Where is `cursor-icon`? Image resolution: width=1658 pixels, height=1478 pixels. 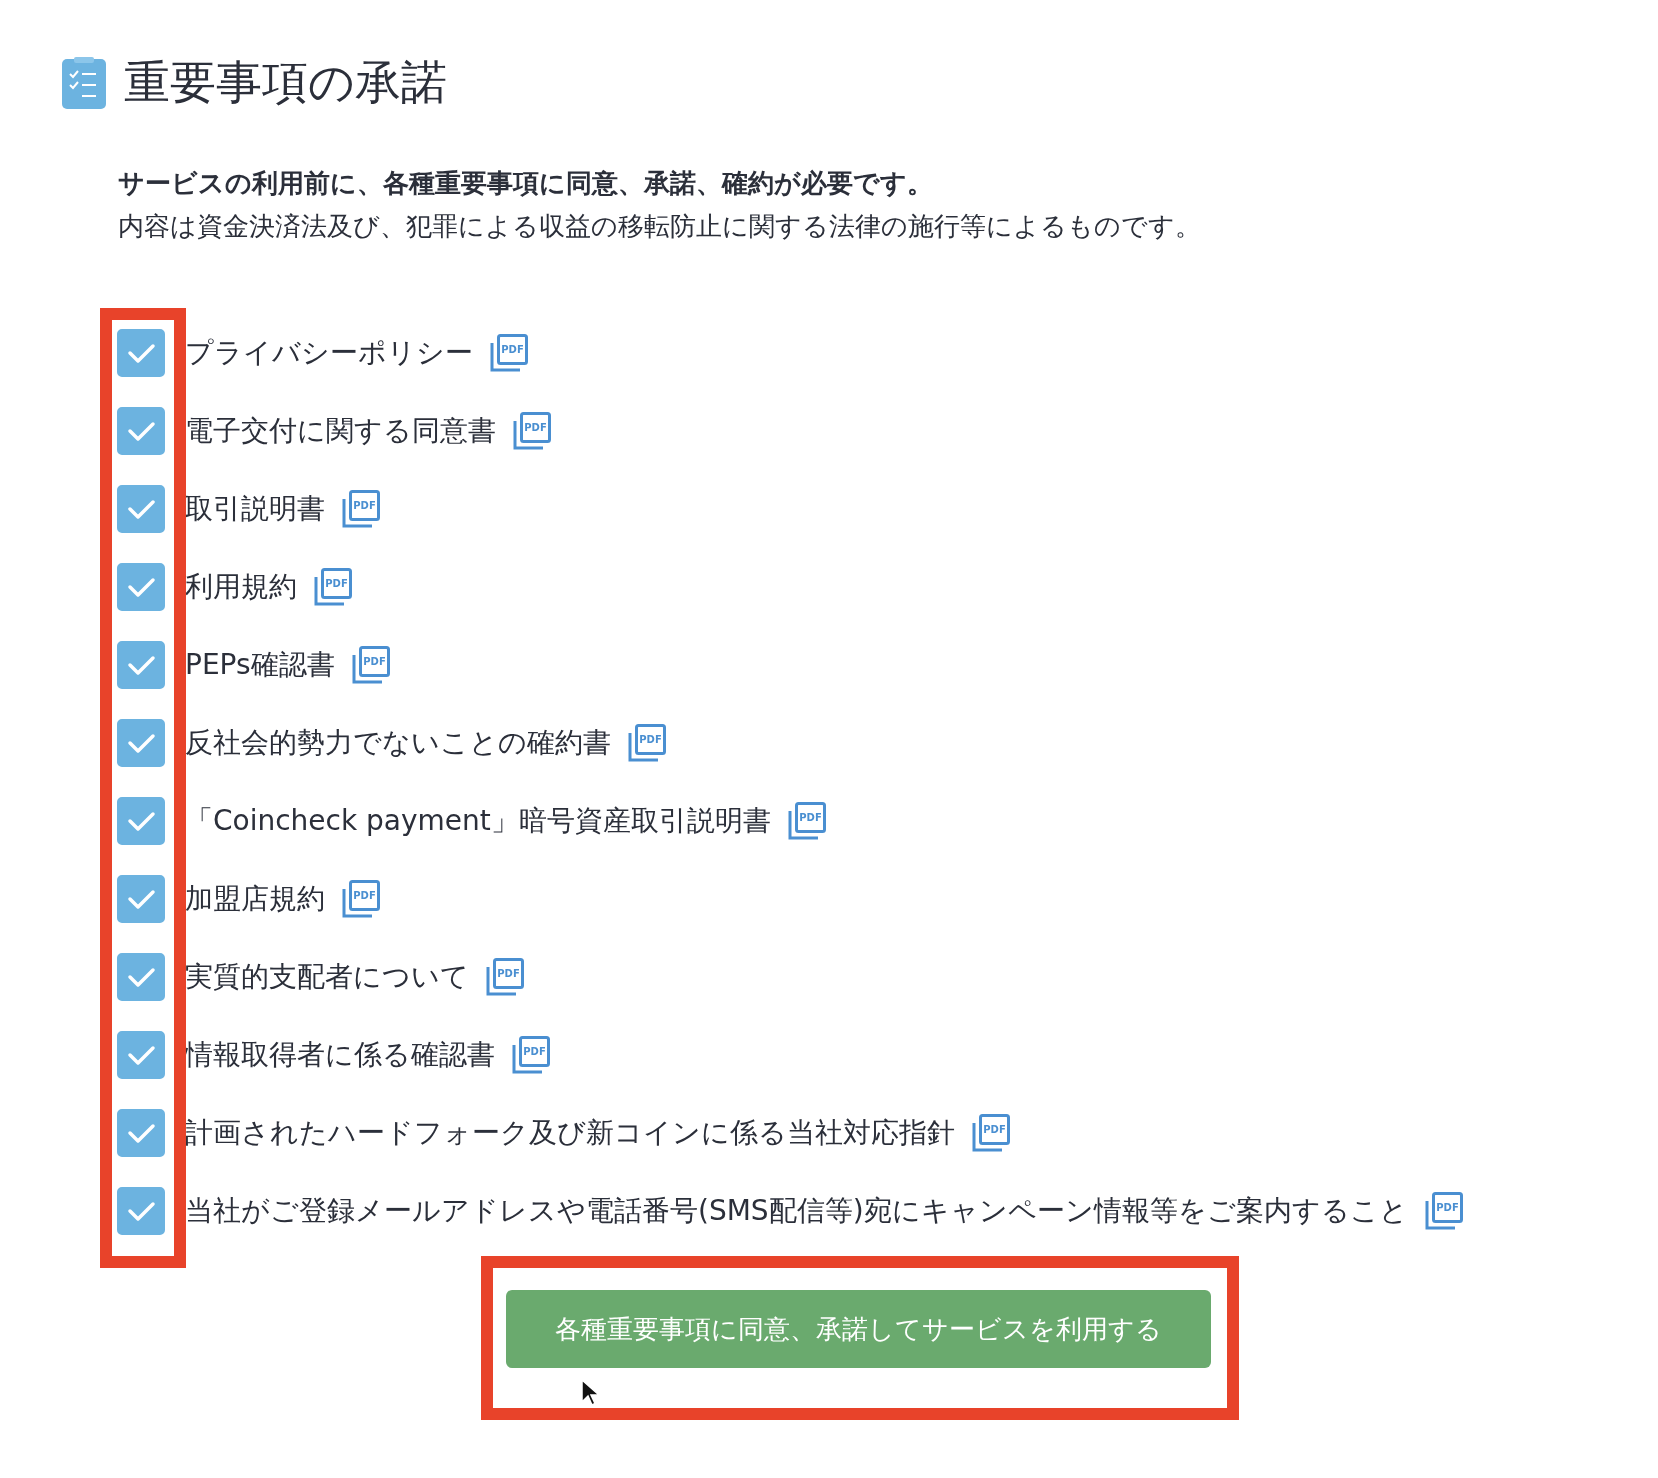
cursor-icon is located at coordinates (590, 1392).